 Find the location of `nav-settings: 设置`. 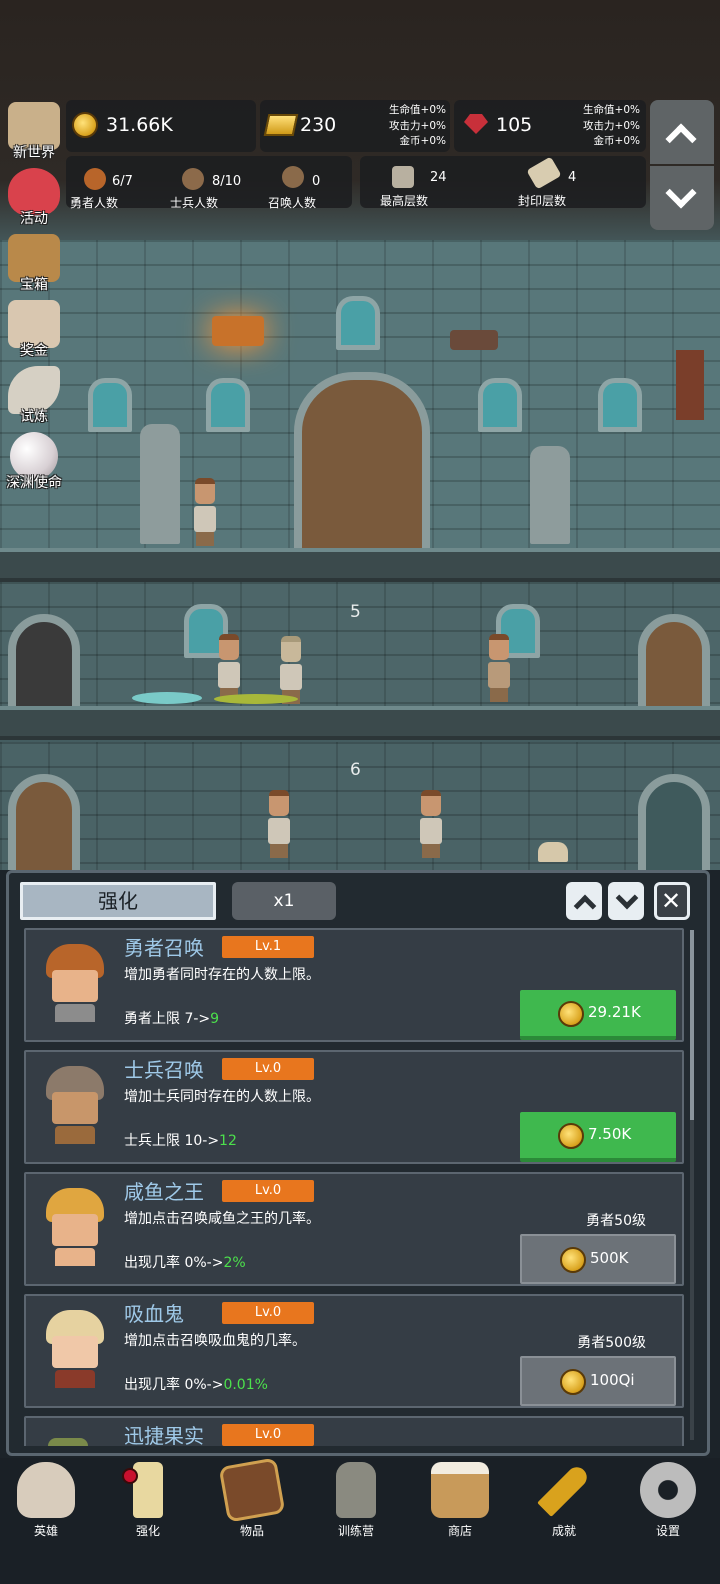

nav-settings: 设置 is located at coordinates (668, 1504).